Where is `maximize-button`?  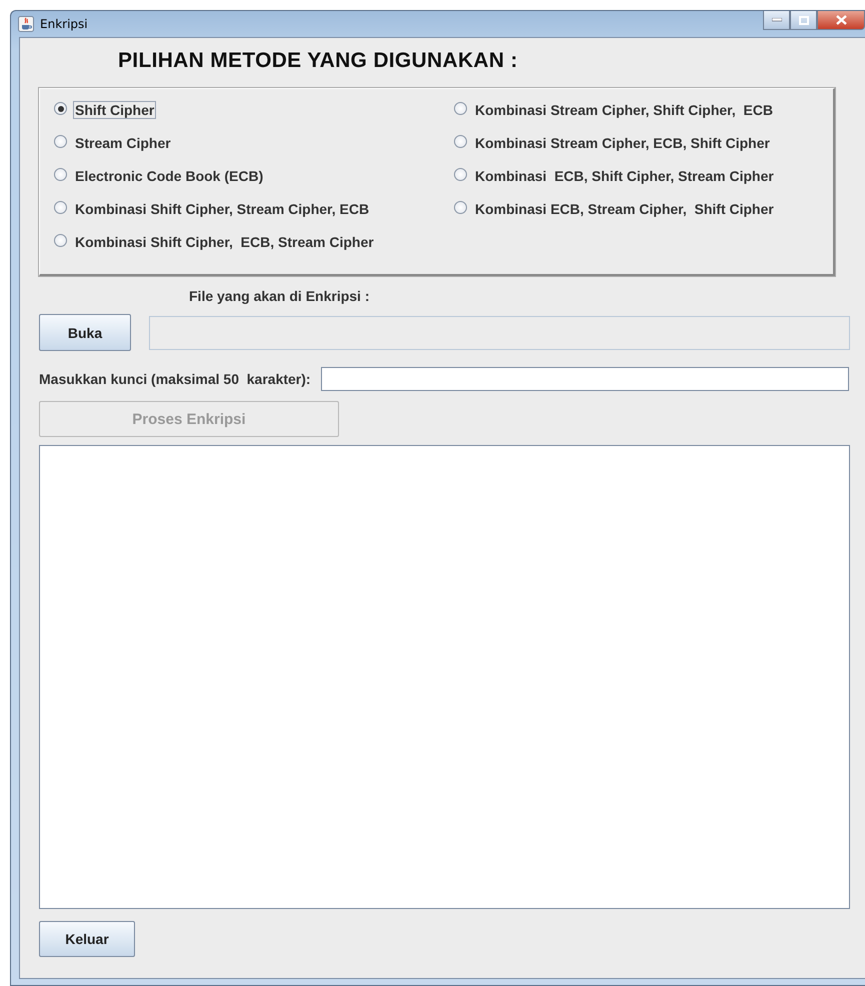 maximize-button is located at coordinates (803, 20).